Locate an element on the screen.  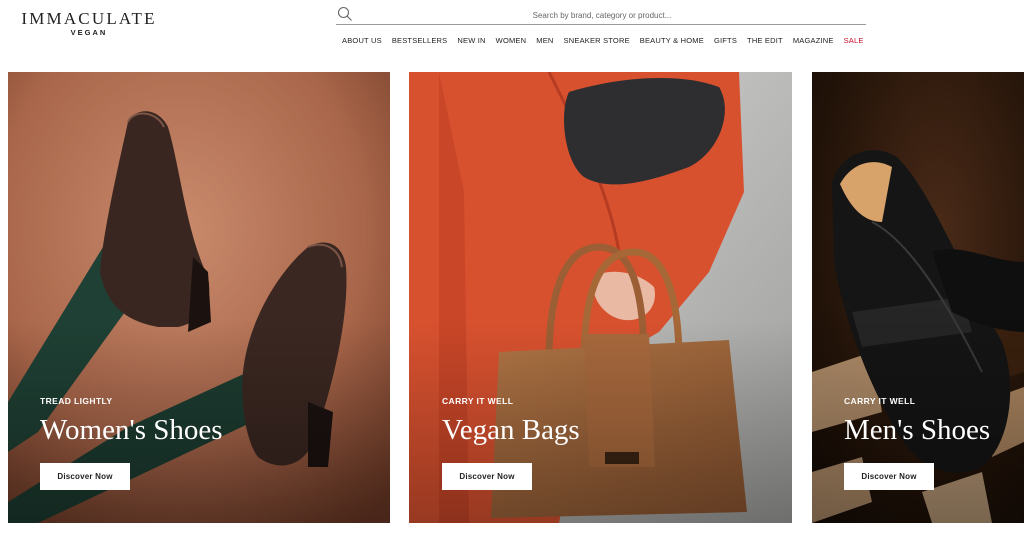
brand-logo: IMMACULATE VEGAN is located at coordinates (89, 24).